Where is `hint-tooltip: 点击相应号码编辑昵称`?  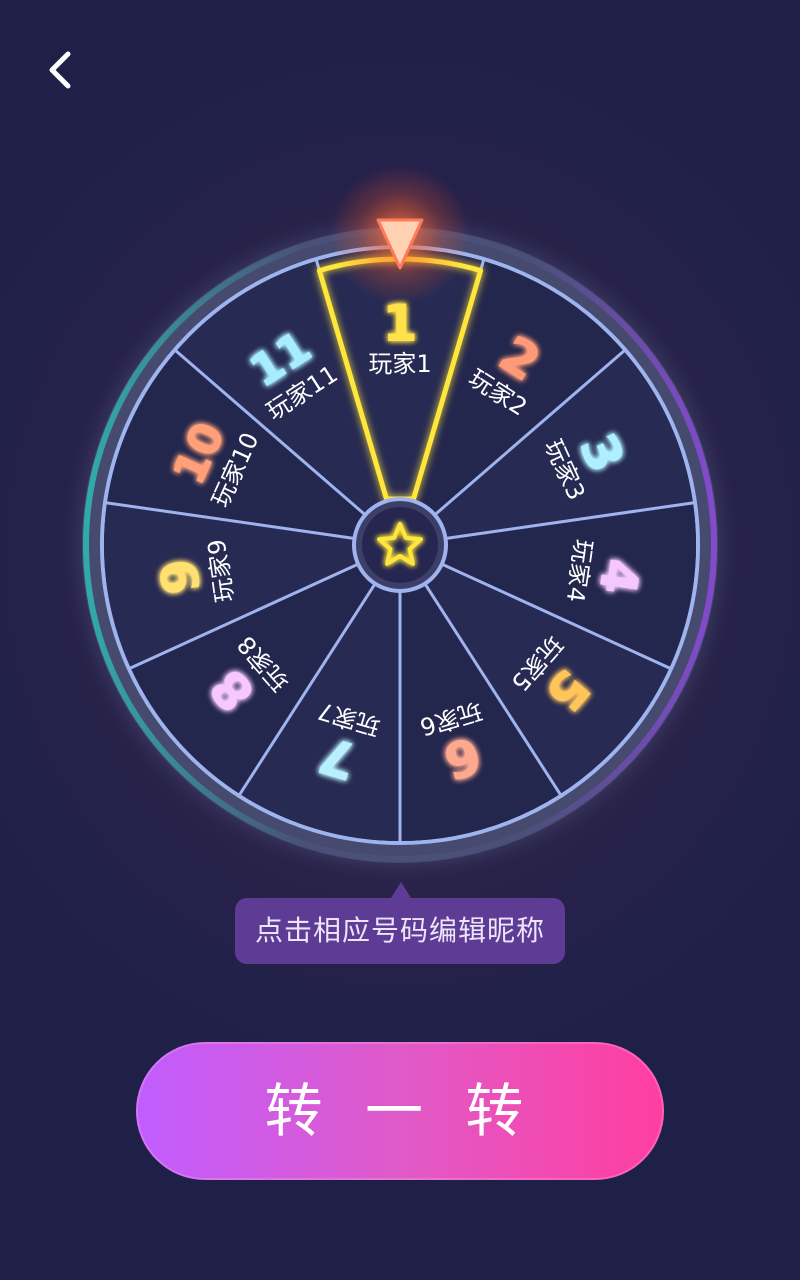 hint-tooltip: 点击相应号码编辑昵称 is located at coordinates (400, 924).